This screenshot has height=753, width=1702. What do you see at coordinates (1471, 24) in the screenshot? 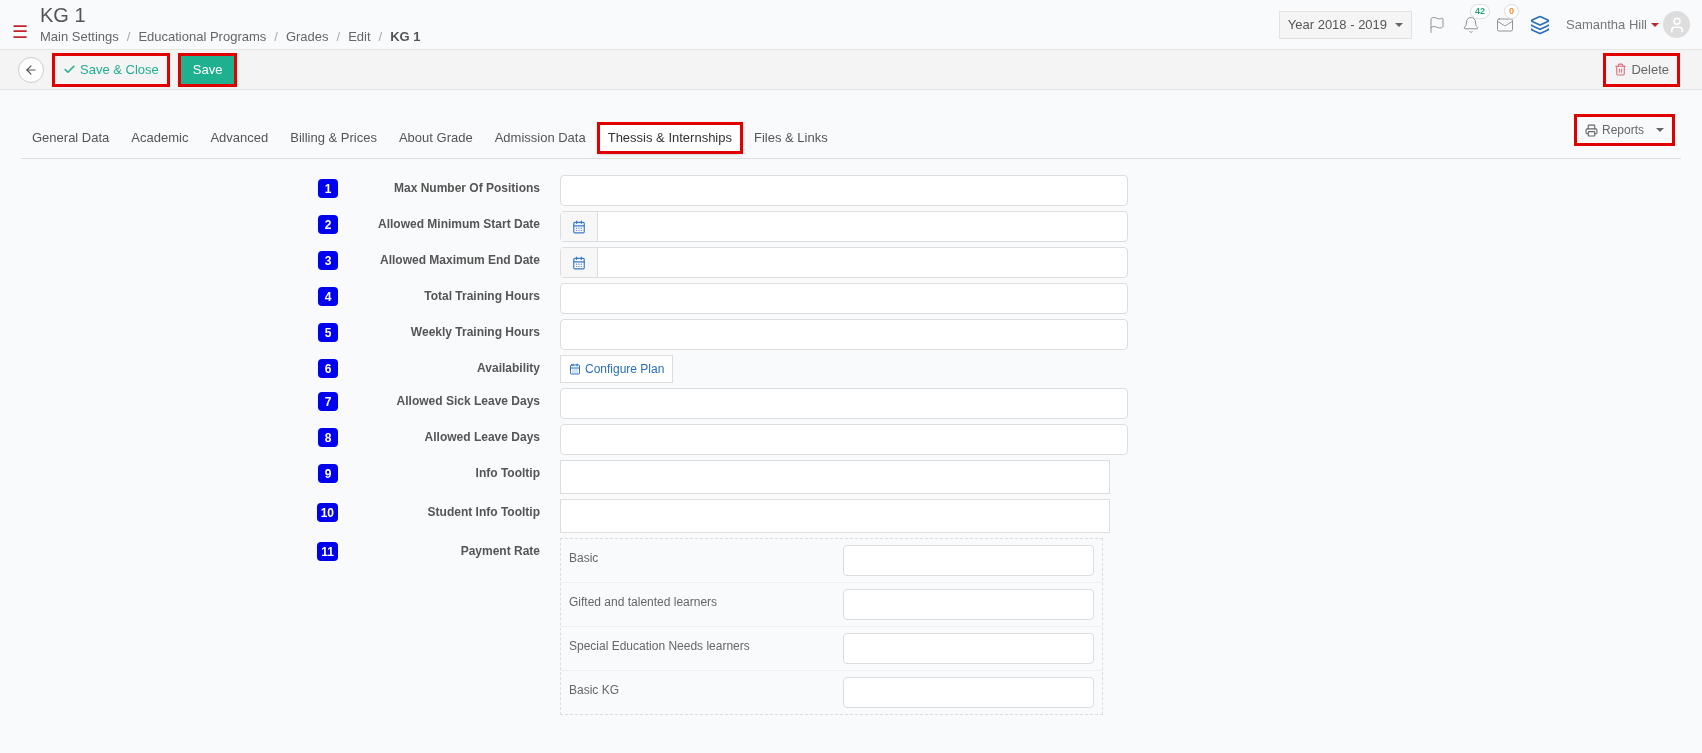
I see `bell-icon` at bounding box center [1471, 24].